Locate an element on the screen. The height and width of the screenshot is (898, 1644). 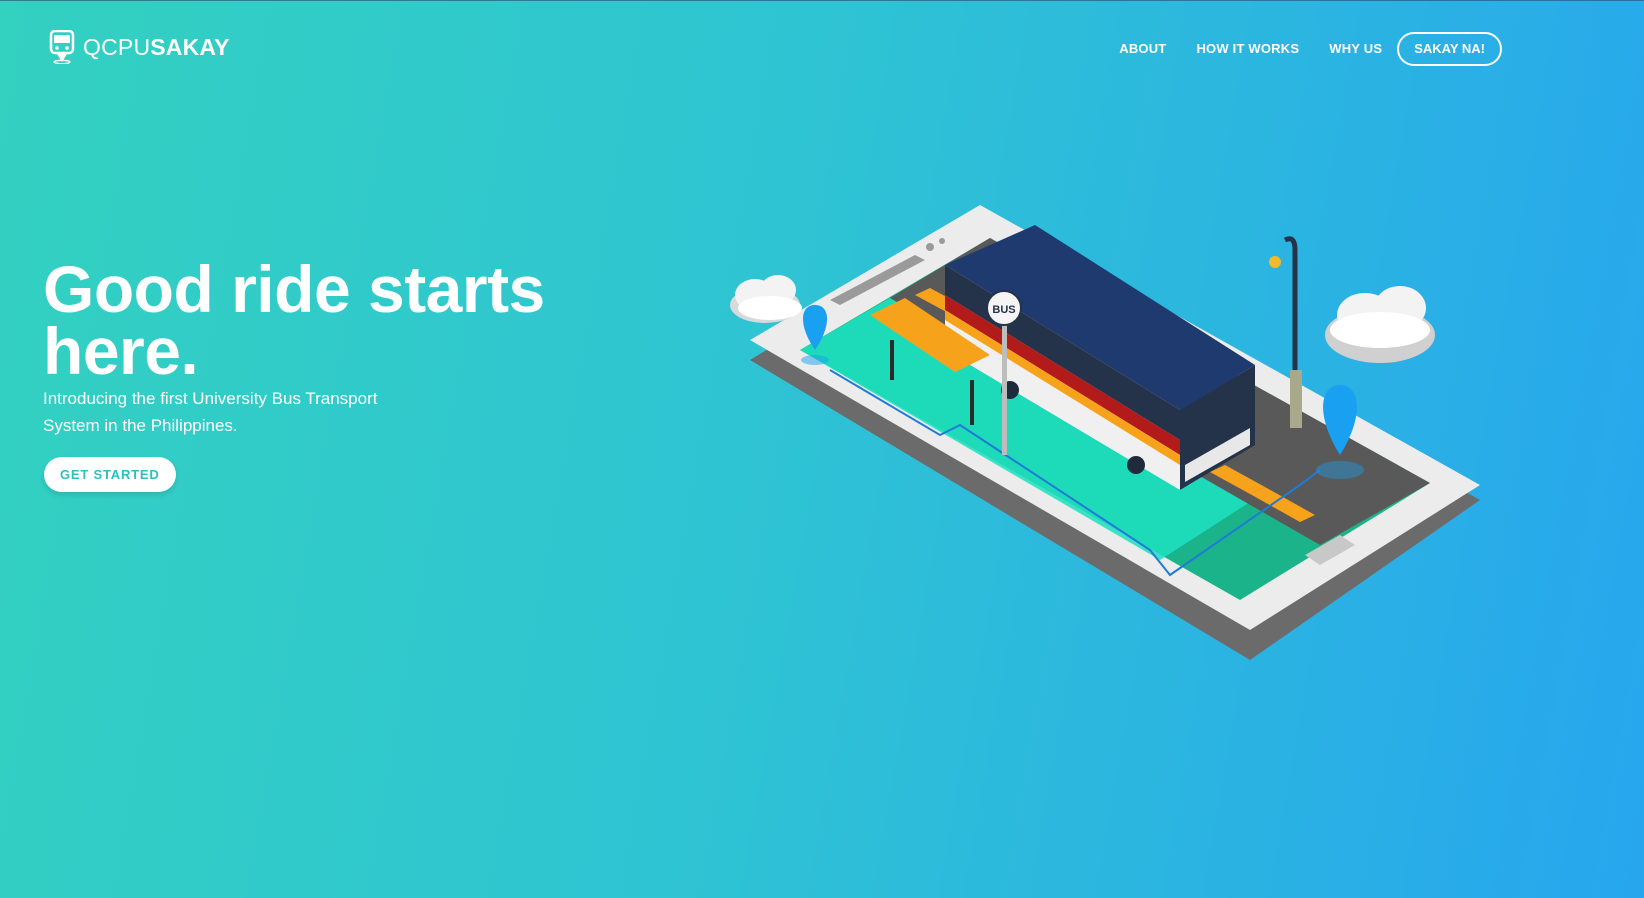
lamp-light is located at coordinates (1275, 262).